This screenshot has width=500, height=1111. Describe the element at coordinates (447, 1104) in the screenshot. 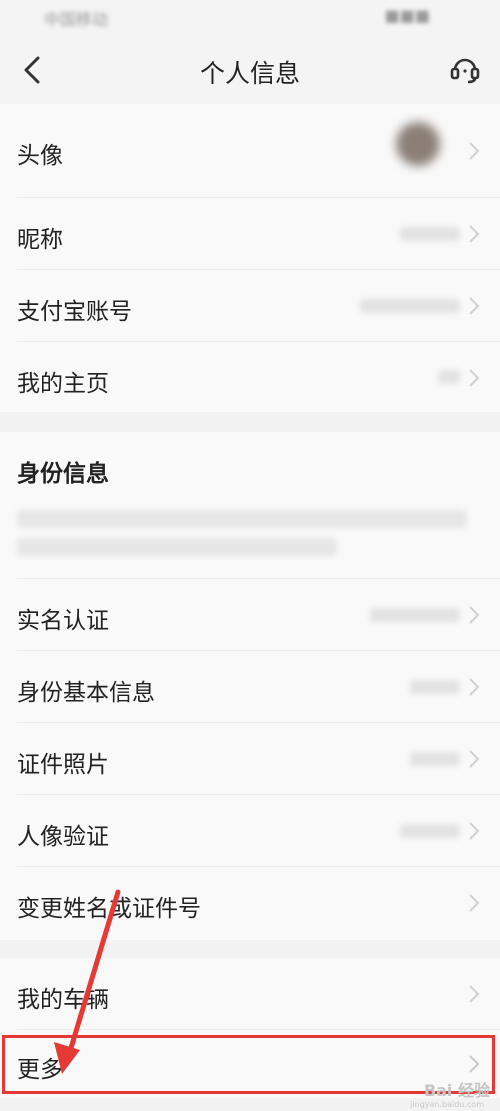

I see `watermark-url: jingyan.baidu.com` at that location.